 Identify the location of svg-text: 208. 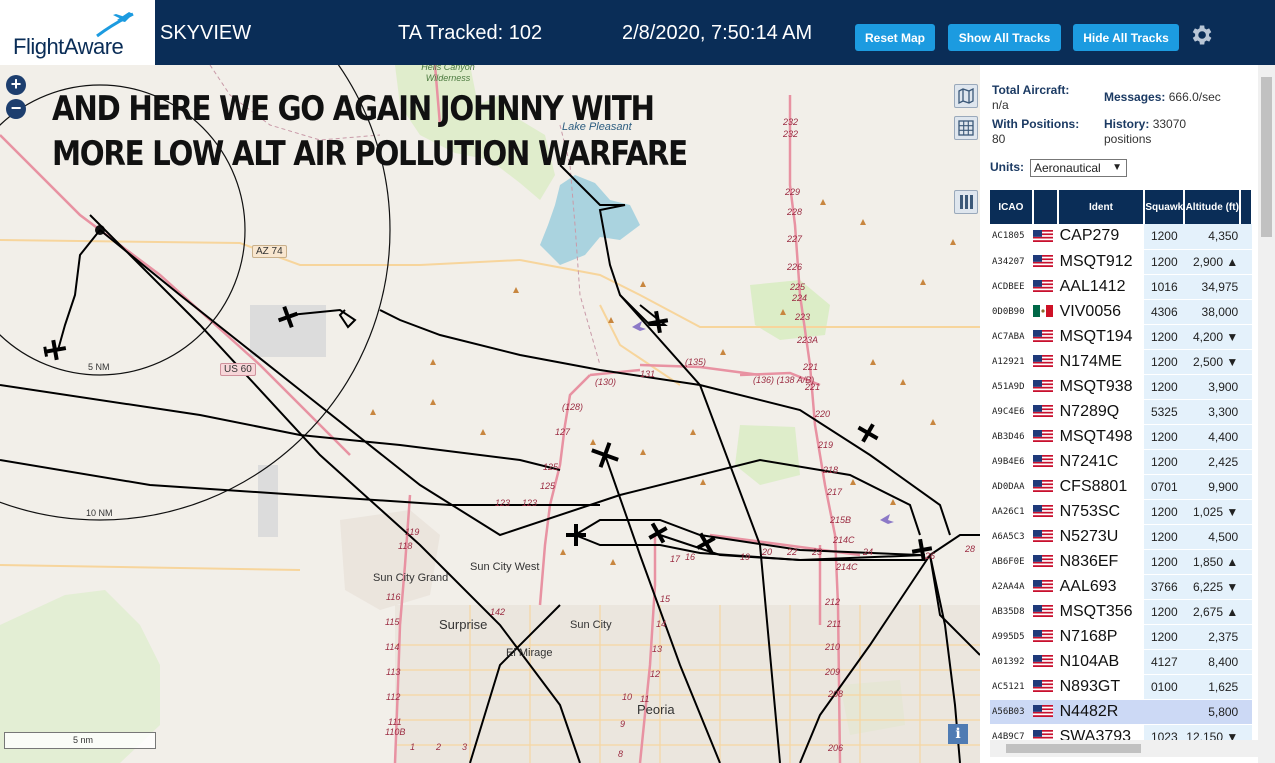
(835, 694).